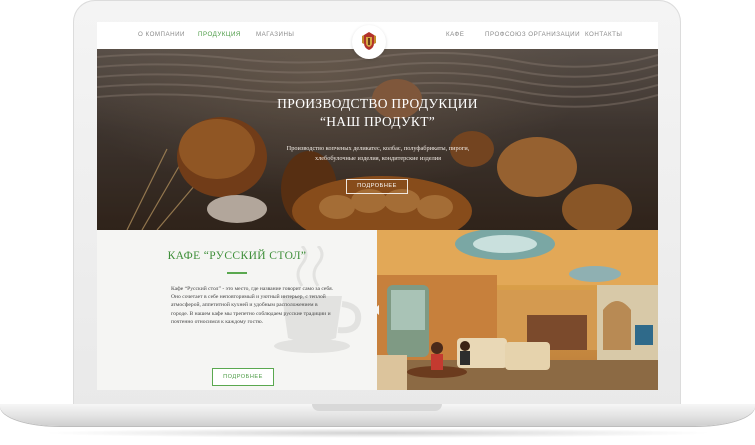 The image size is (755, 445). I want to click on section-pointer, so click(376, 310).